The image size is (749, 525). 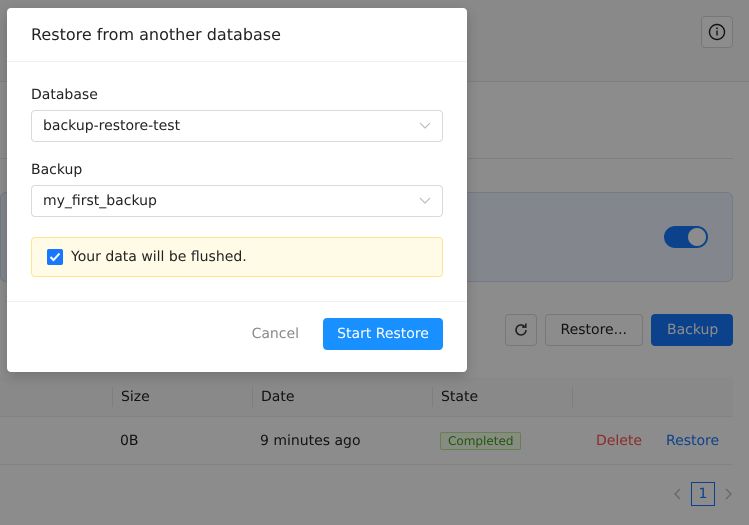 What do you see at coordinates (686, 237) in the screenshot?
I see `toggle-switch` at bounding box center [686, 237].